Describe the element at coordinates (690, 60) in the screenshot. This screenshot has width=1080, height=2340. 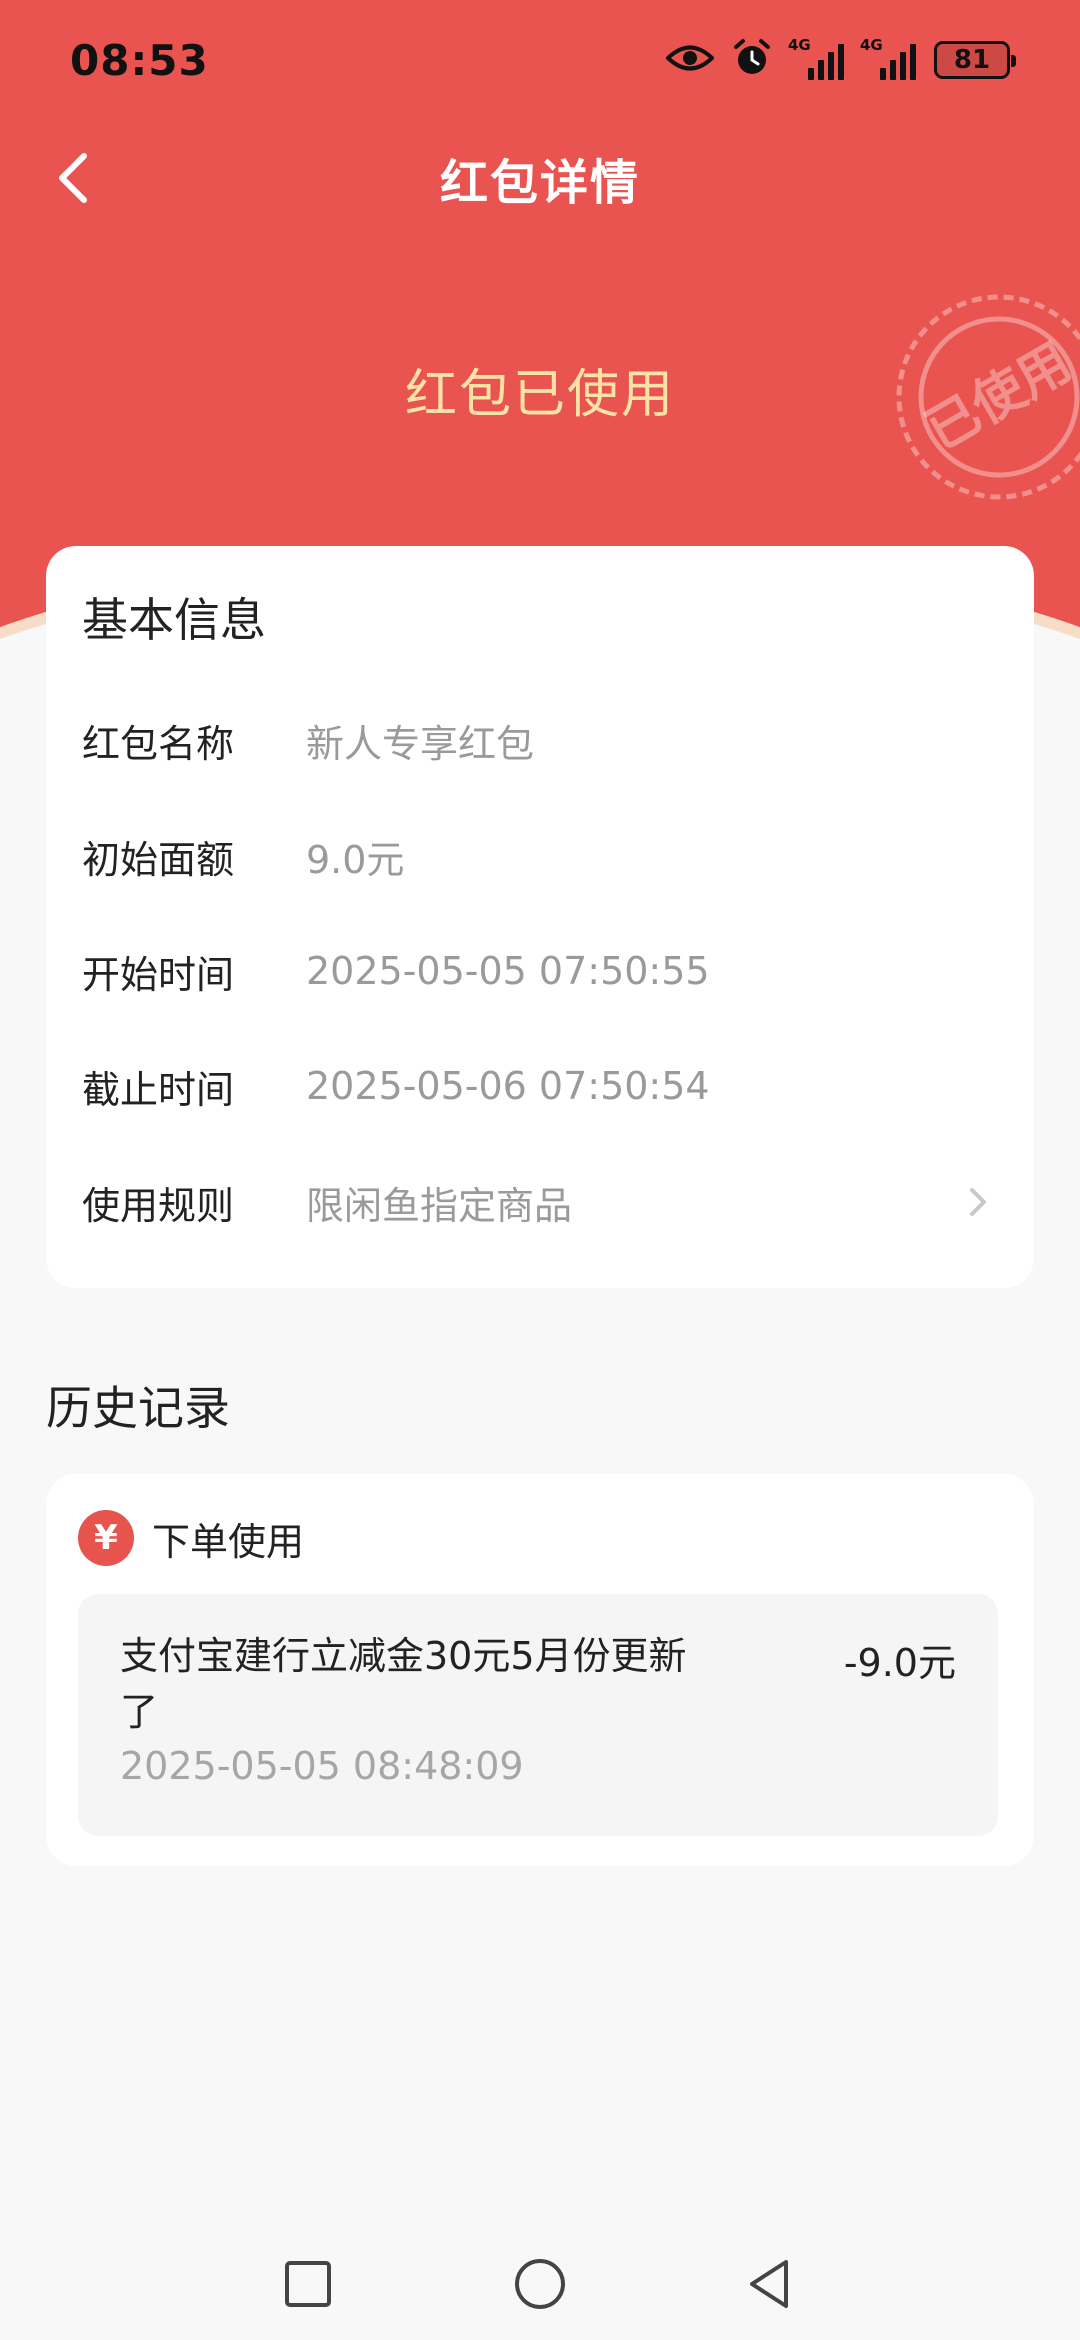
I see `eye-icon` at that location.